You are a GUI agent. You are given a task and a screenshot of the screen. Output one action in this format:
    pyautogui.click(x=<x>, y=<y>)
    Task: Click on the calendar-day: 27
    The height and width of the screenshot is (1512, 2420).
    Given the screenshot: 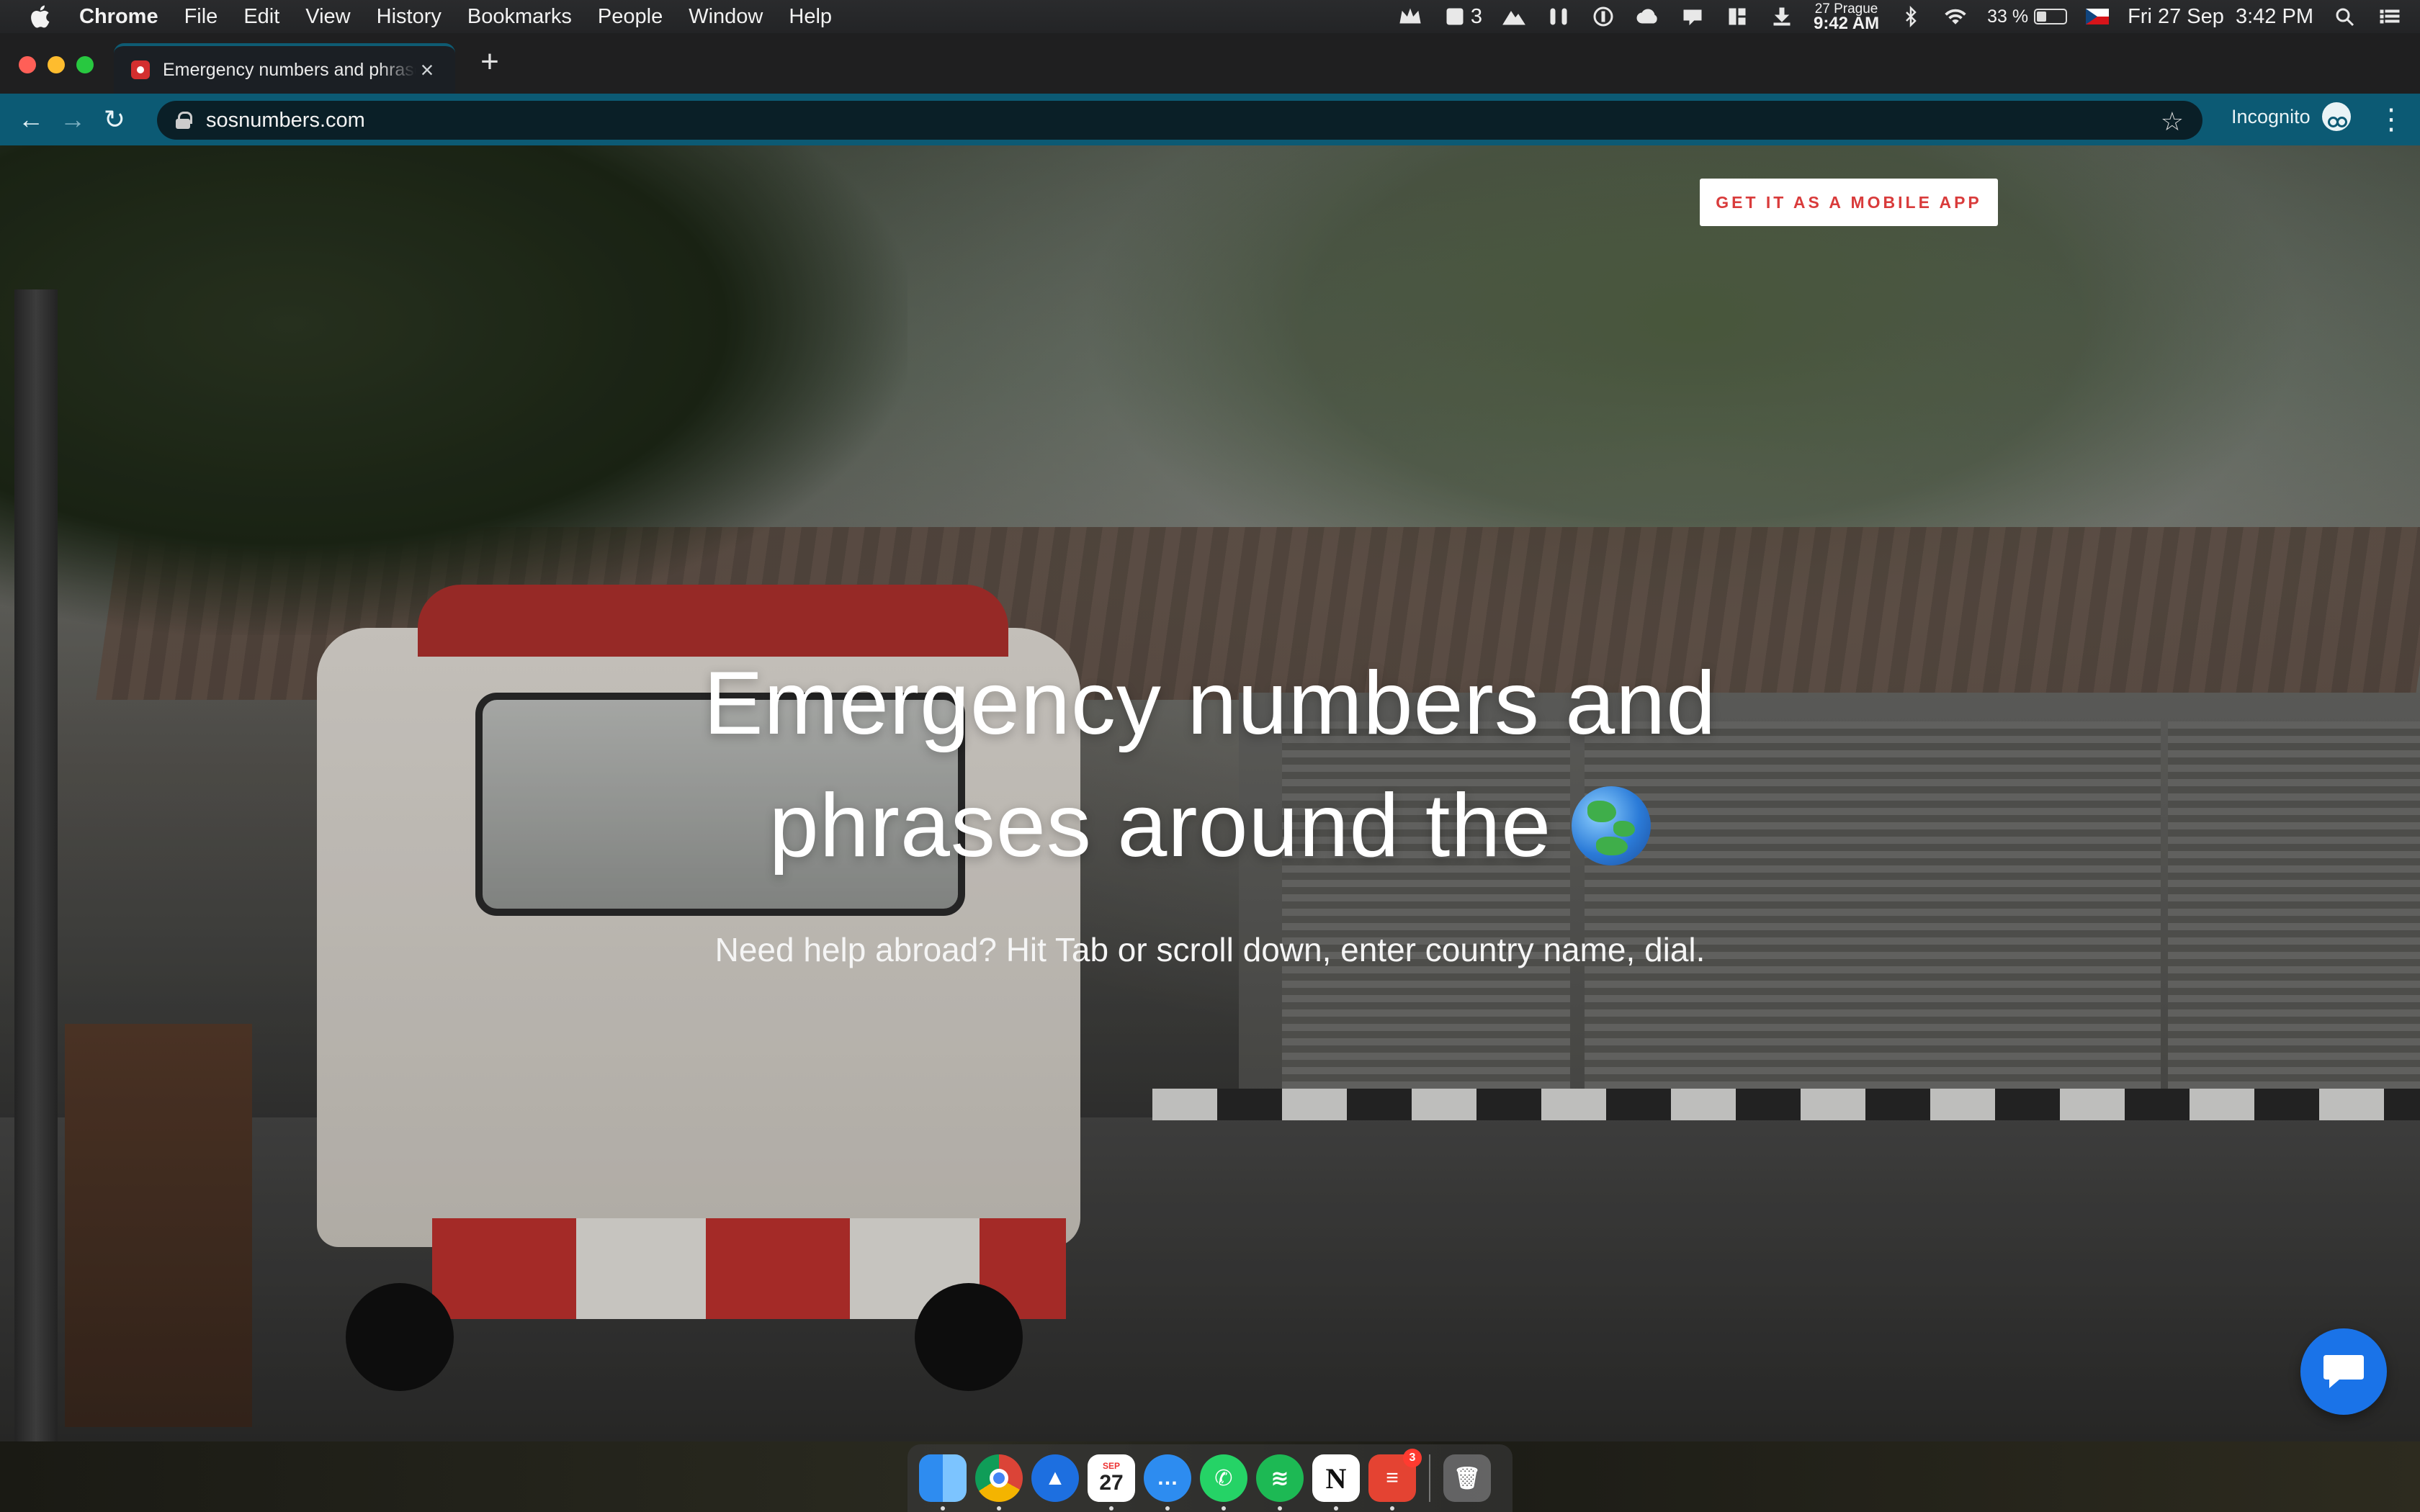 What is the action you would take?
    pyautogui.click(x=1111, y=1483)
    